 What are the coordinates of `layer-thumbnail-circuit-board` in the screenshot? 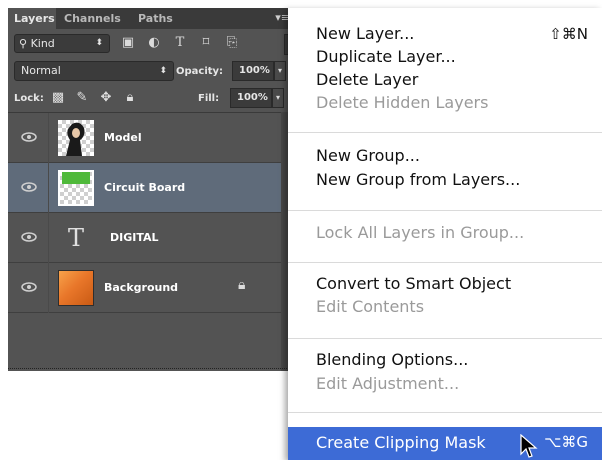 It's located at (76, 188).